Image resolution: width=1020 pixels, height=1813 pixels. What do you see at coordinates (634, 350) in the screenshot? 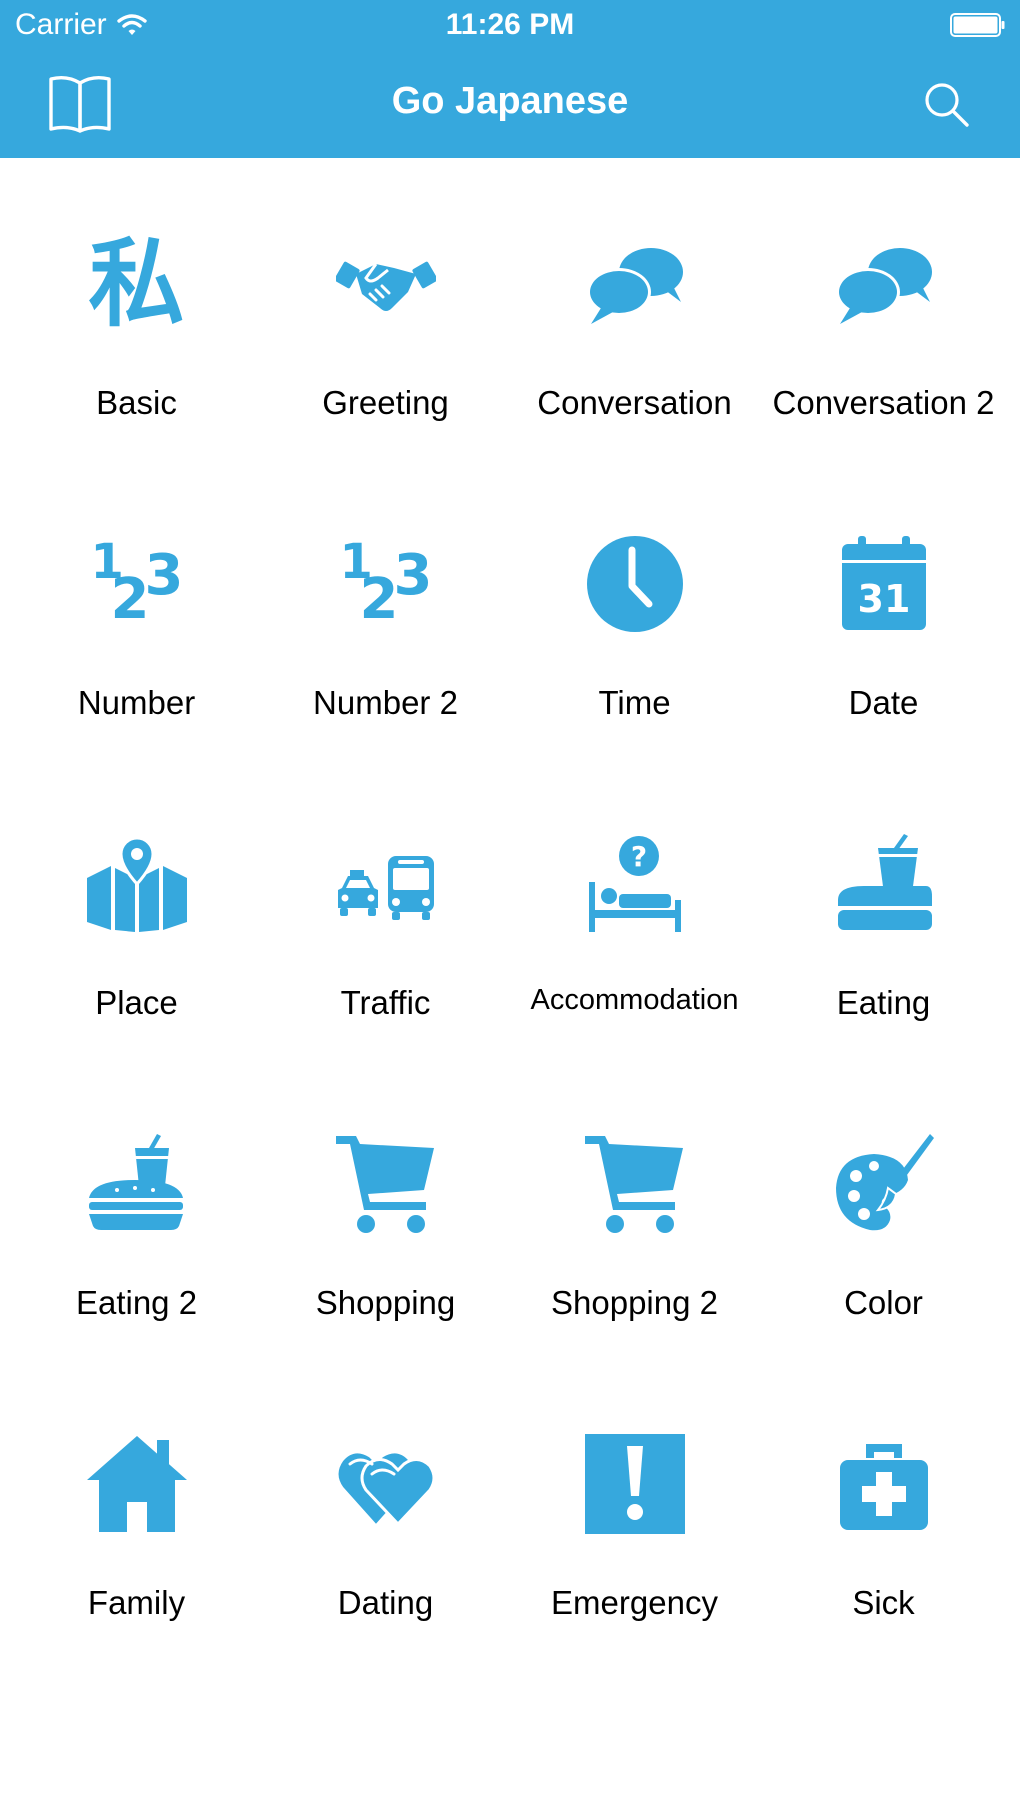
I see `category-conversation: Conversation` at bounding box center [634, 350].